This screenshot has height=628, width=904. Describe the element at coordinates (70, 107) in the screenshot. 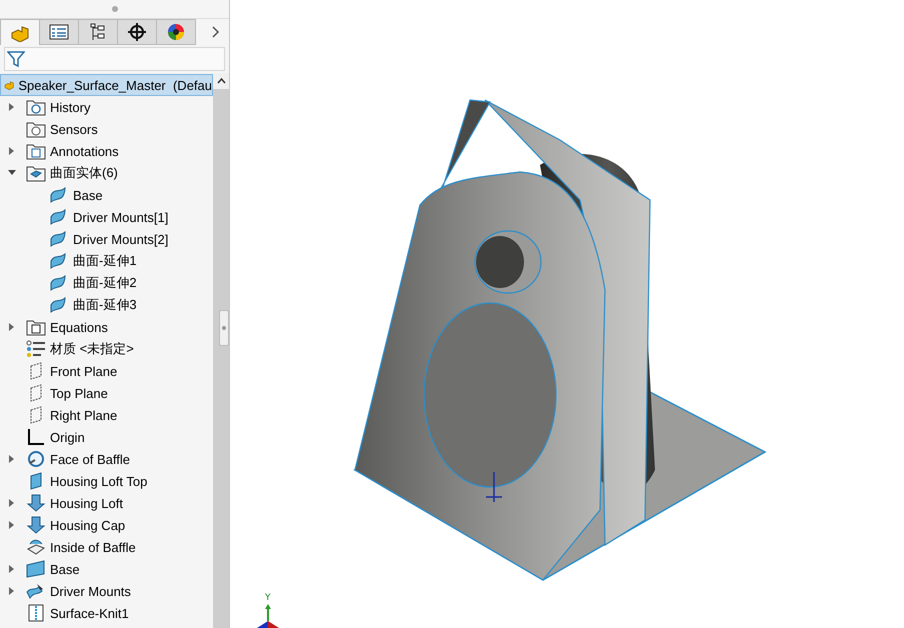

I see `tree-item: History` at that location.